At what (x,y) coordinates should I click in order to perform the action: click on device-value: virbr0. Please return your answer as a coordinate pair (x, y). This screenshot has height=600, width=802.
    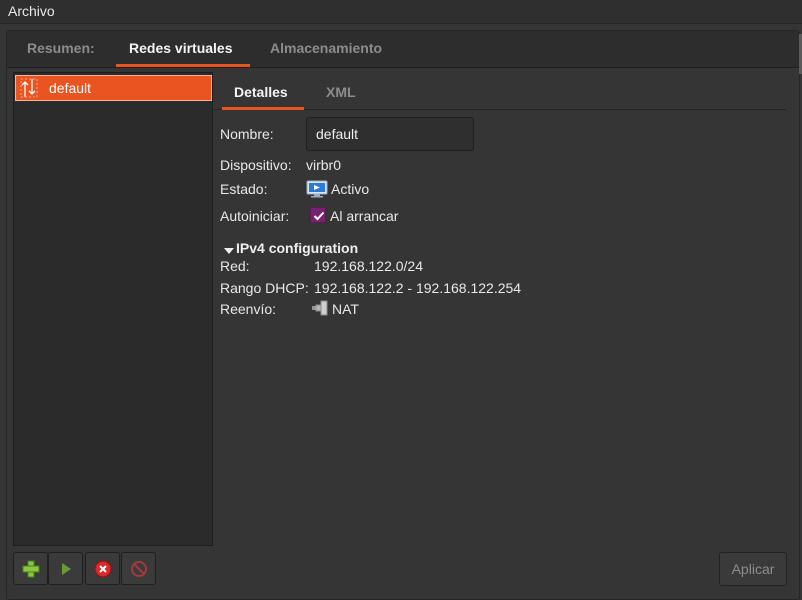
    Looking at the image, I should click on (324, 165).